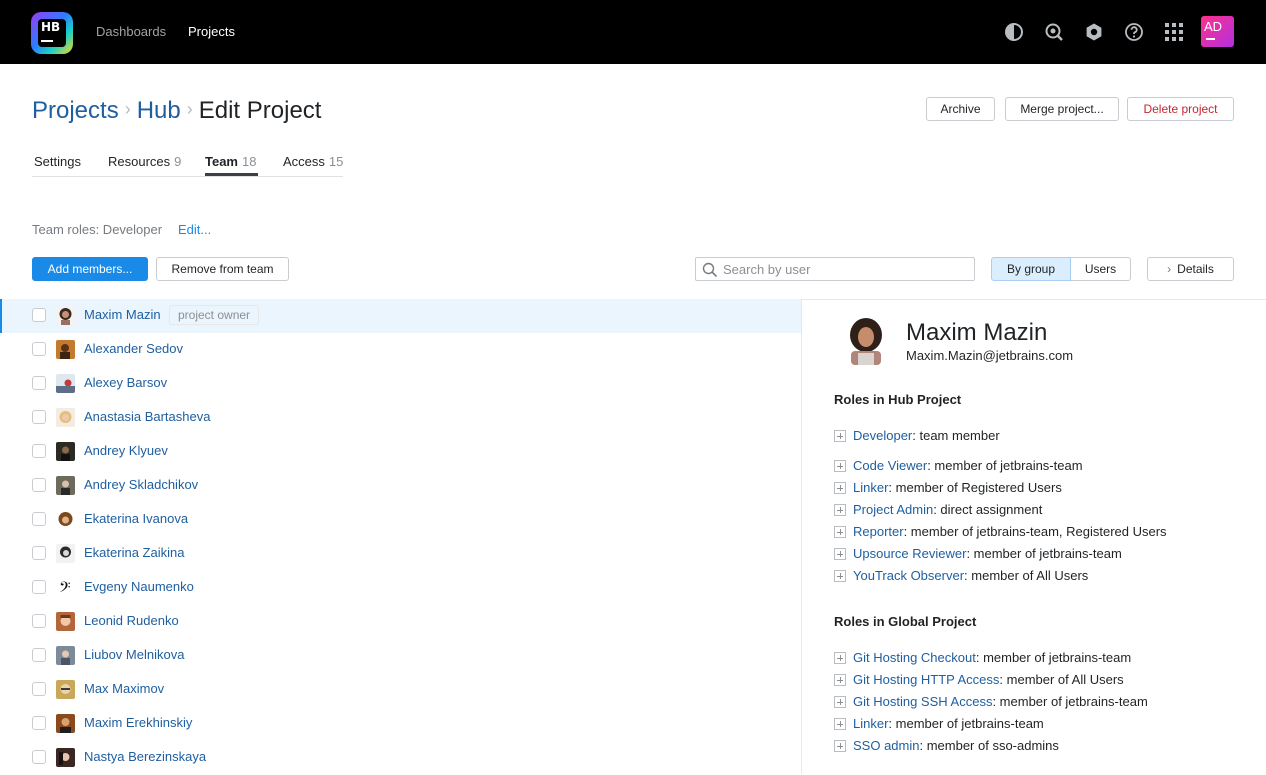 The height and width of the screenshot is (775, 1266). What do you see at coordinates (866, 341) in the screenshot?
I see `details-avatar` at bounding box center [866, 341].